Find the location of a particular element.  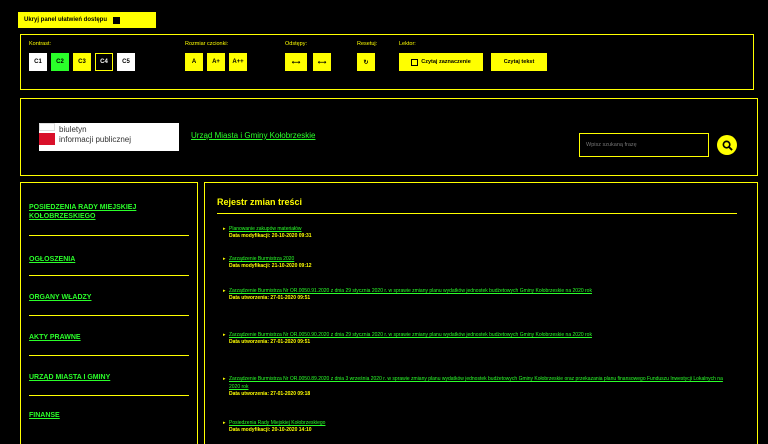

entry-date: Data modyfikacji: 21-10-2020 09:12 is located at coordinates (270, 266).